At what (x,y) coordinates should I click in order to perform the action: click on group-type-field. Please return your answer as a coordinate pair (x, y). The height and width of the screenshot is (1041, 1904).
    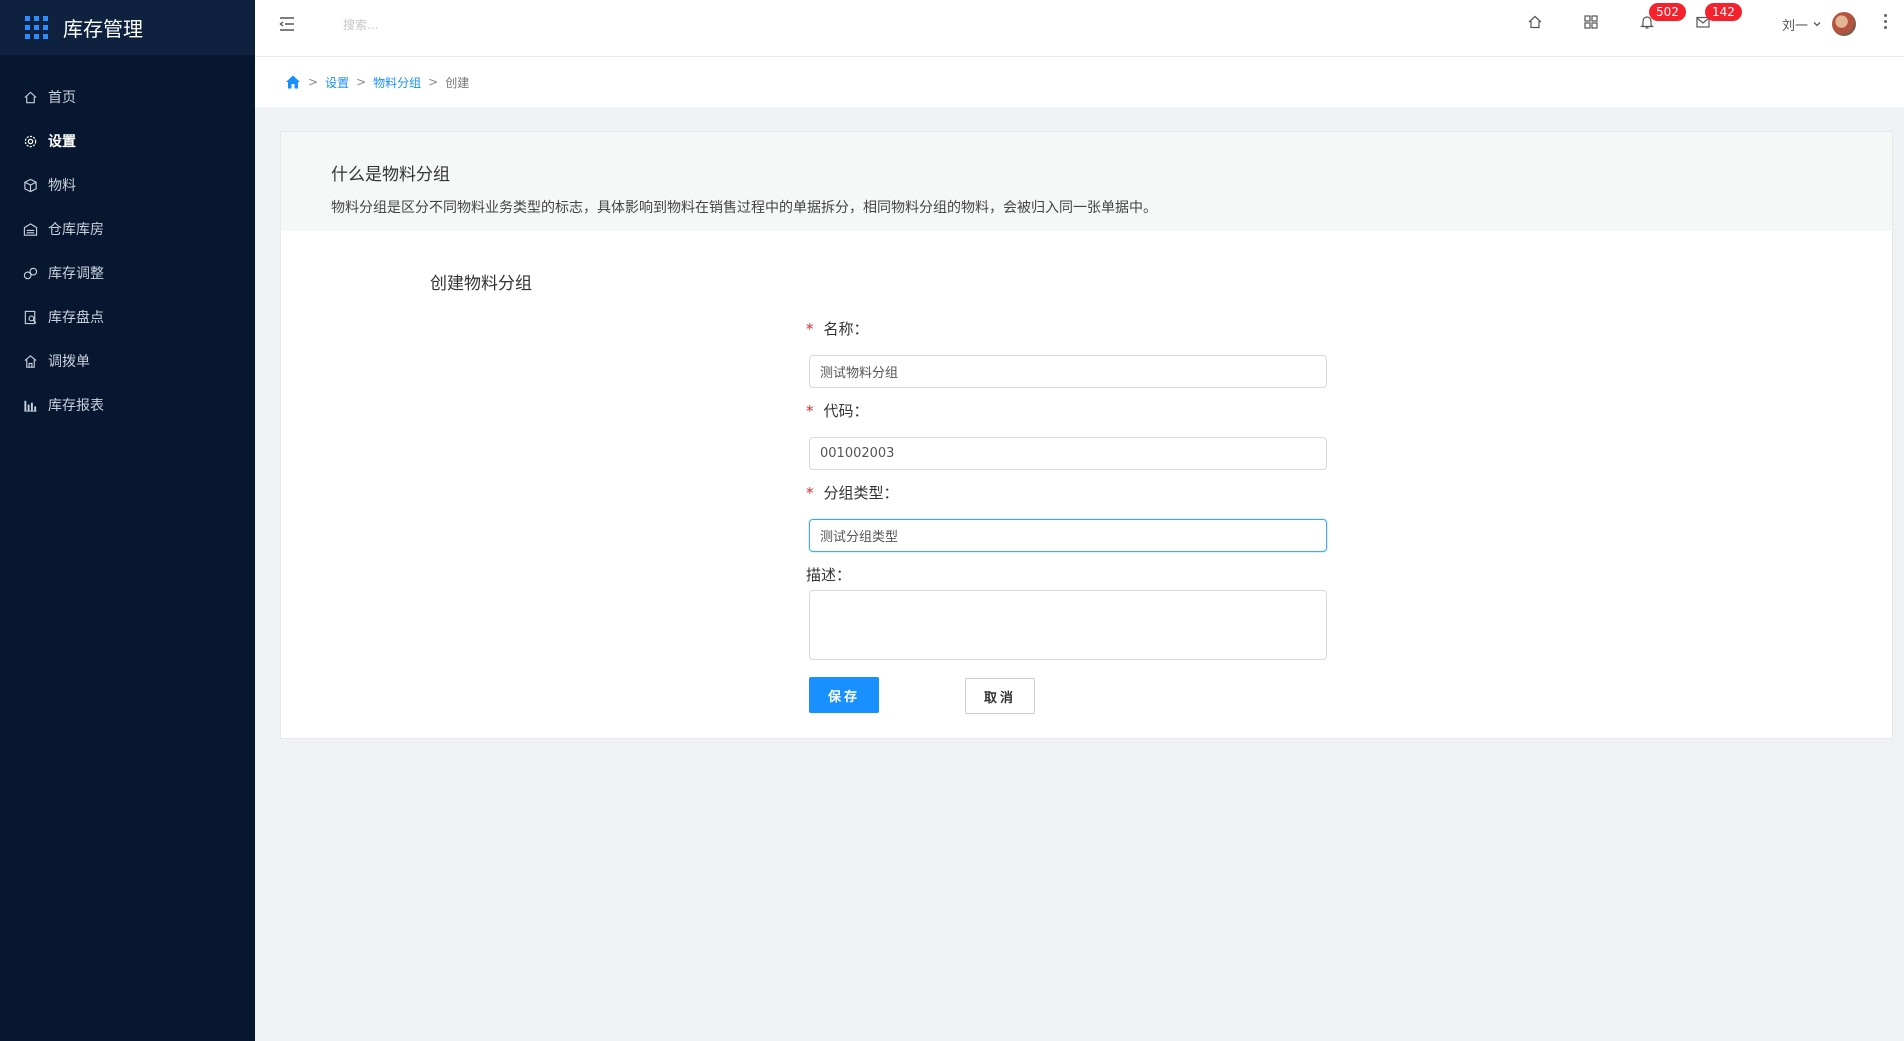
    Looking at the image, I should click on (1068, 535).